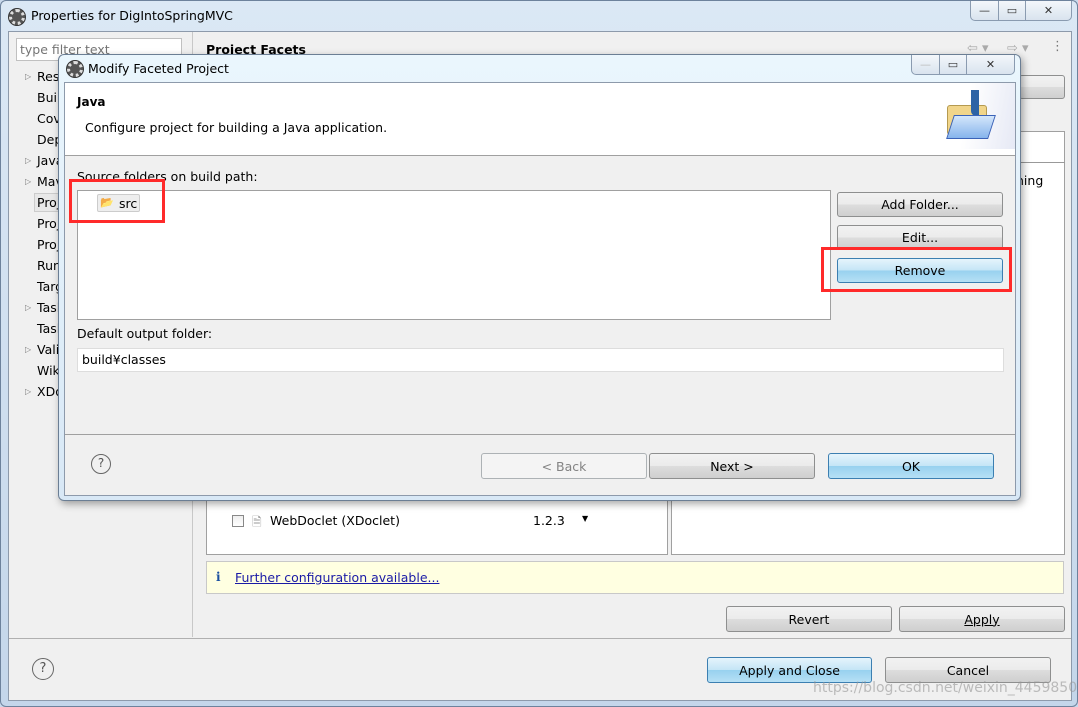 The image size is (1078, 707). I want to click on window-title: Properties for DigIntoSpringMVC, so click(132, 15).